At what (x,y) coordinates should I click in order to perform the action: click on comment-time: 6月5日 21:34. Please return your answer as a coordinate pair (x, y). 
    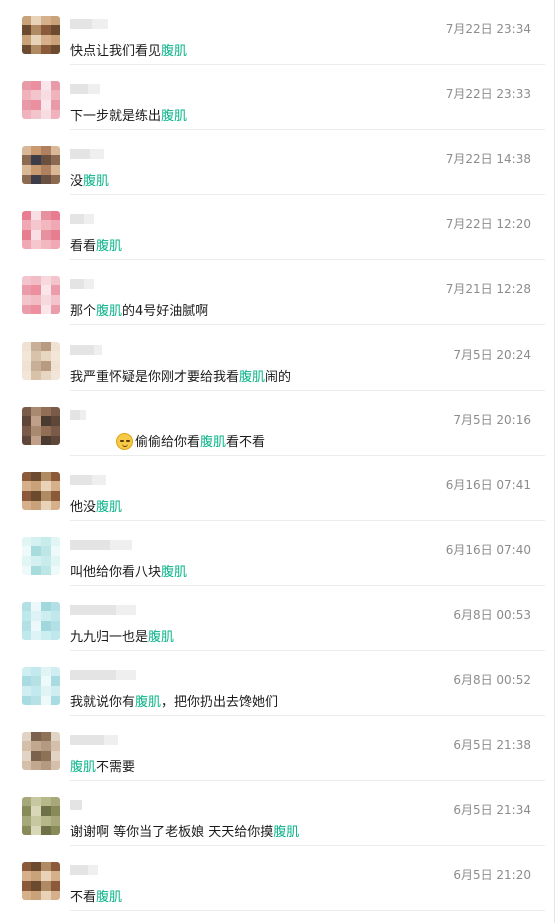
    Looking at the image, I should click on (492, 810).